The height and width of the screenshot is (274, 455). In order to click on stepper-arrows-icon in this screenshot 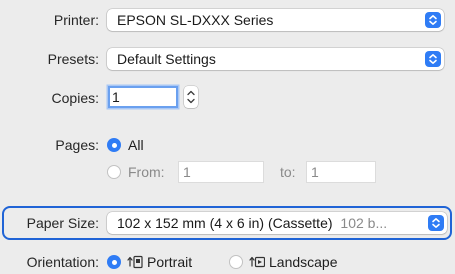, I will do `click(191, 97)`.